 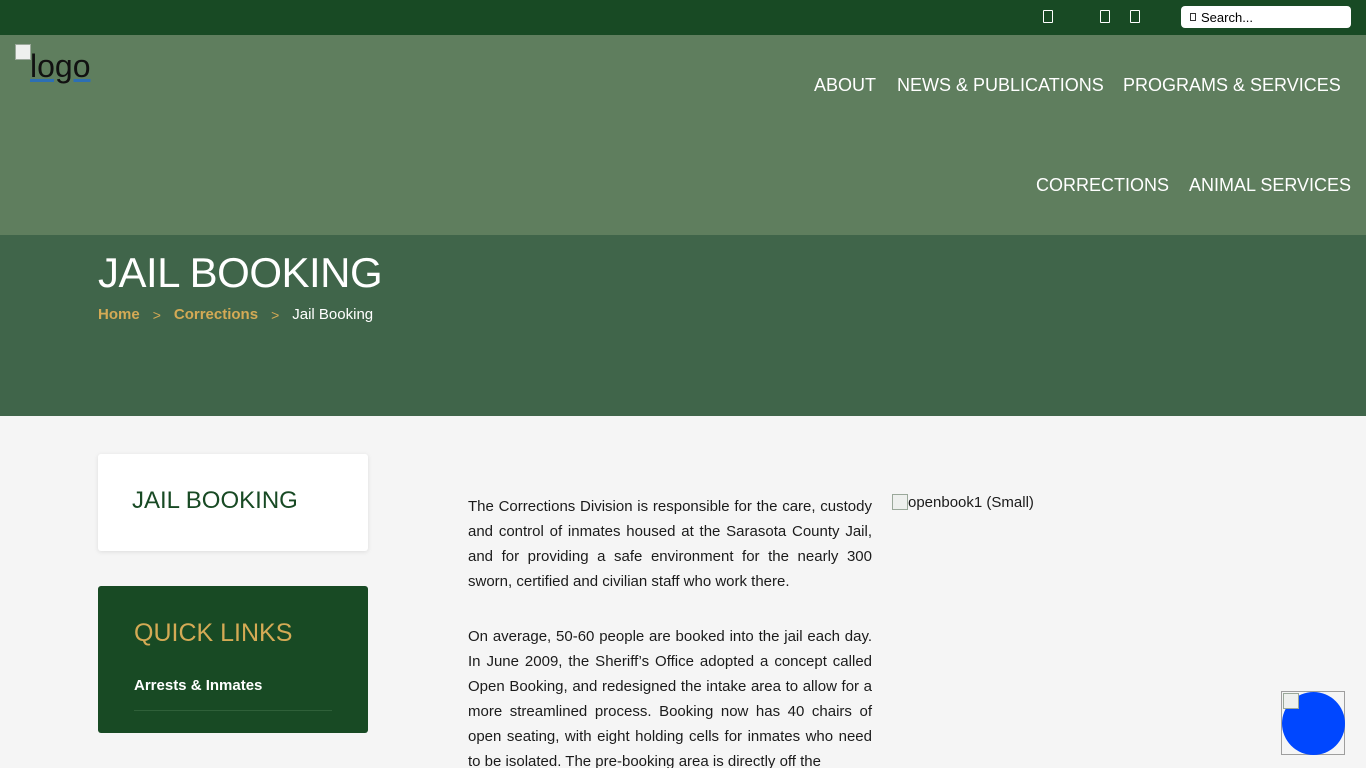 I want to click on content-image: openbook1 (Small), so click(x=963, y=502).